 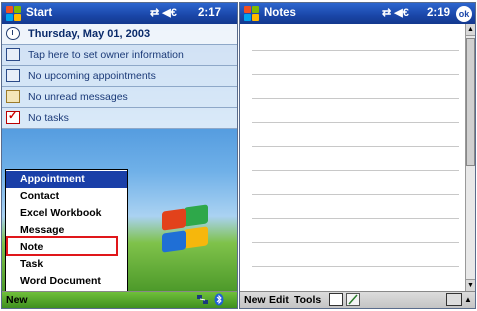 What do you see at coordinates (66, 264) in the screenshot?
I see `menu-item-task: Task` at bounding box center [66, 264].